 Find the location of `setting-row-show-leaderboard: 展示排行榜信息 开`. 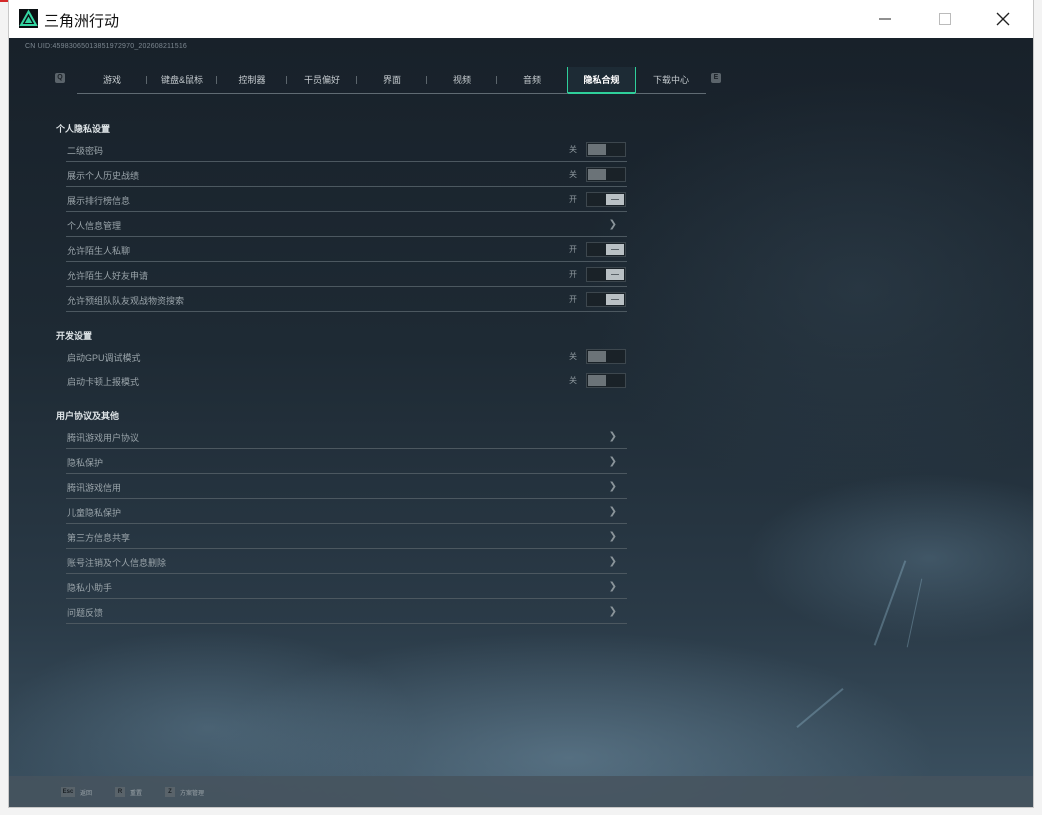

setting-row-show-leaderboard: 展示排行榜信息 开 is located at coordinates (346, 199).